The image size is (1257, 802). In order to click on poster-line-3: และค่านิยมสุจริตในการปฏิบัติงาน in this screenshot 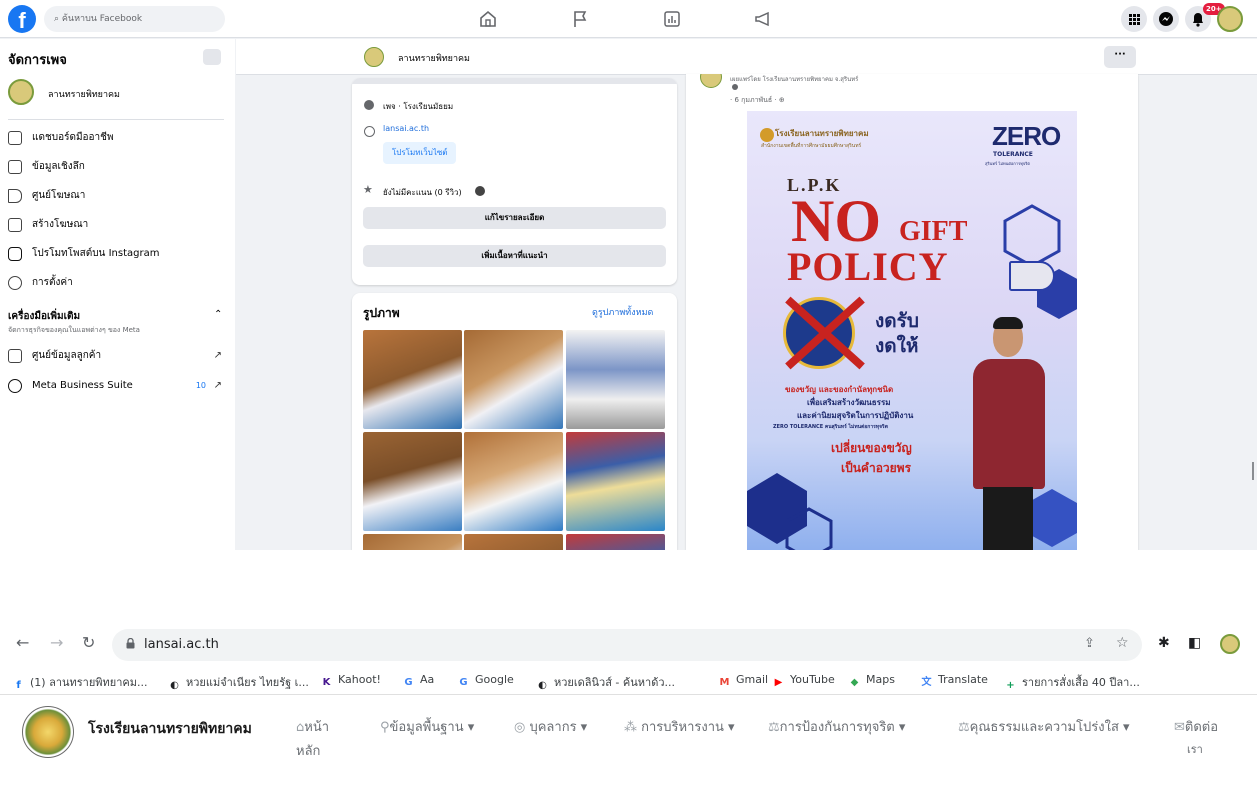, I will do `click(855, 415)`.